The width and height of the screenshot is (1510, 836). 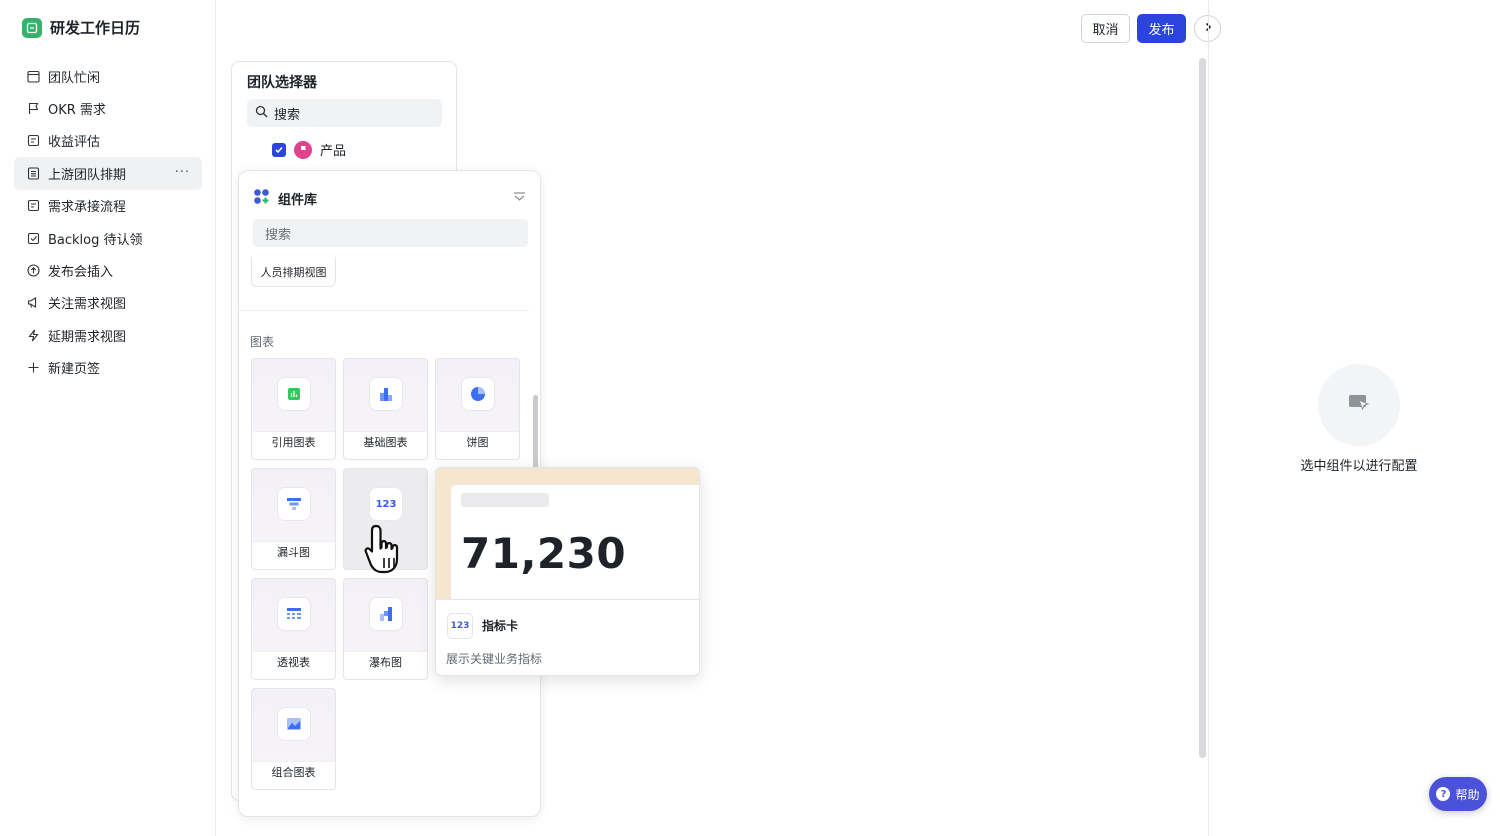 What do you see at coordinates (384, 310) in the screenshot?
I see `section-divider` at bounding box center [384, 310].